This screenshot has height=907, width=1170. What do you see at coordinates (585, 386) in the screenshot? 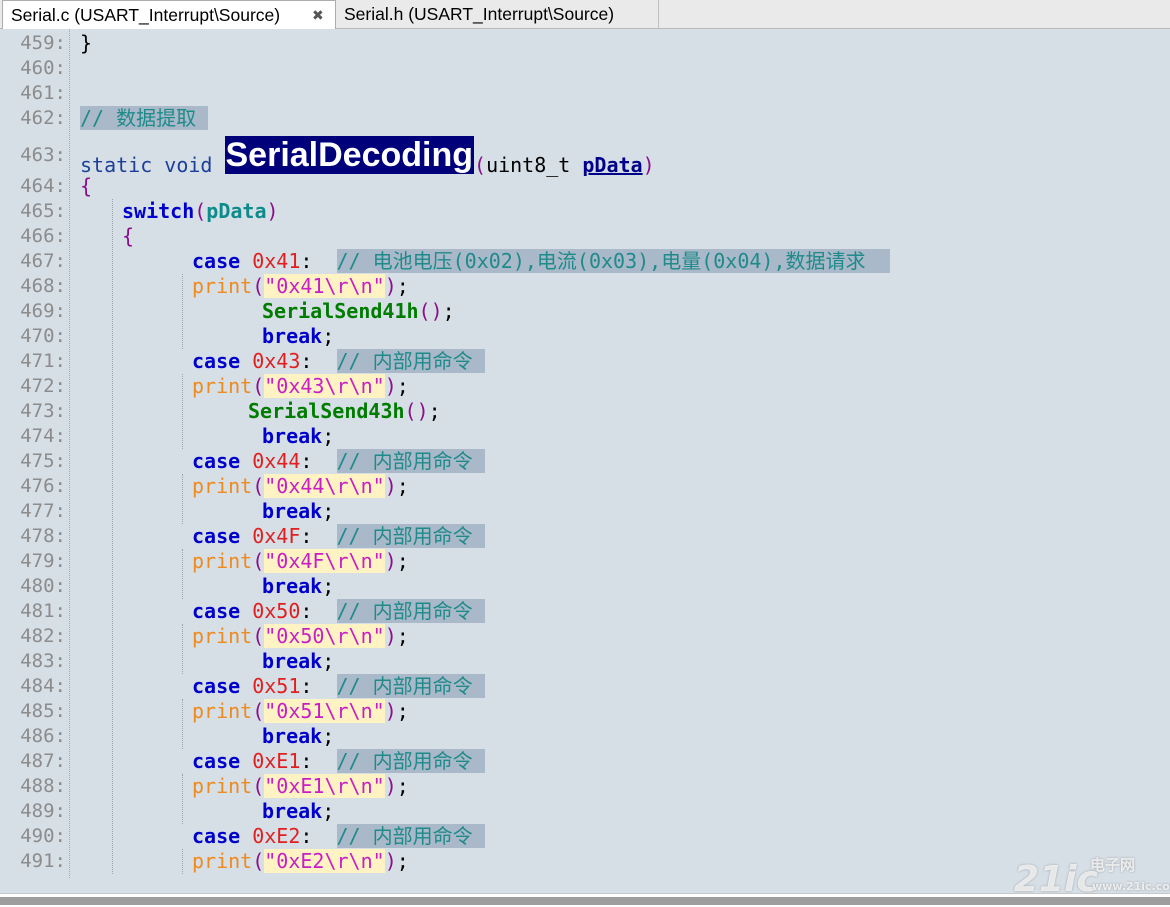
I see `code-line: 472: print("0x43\r\n");` at bounding box center [585, 386].